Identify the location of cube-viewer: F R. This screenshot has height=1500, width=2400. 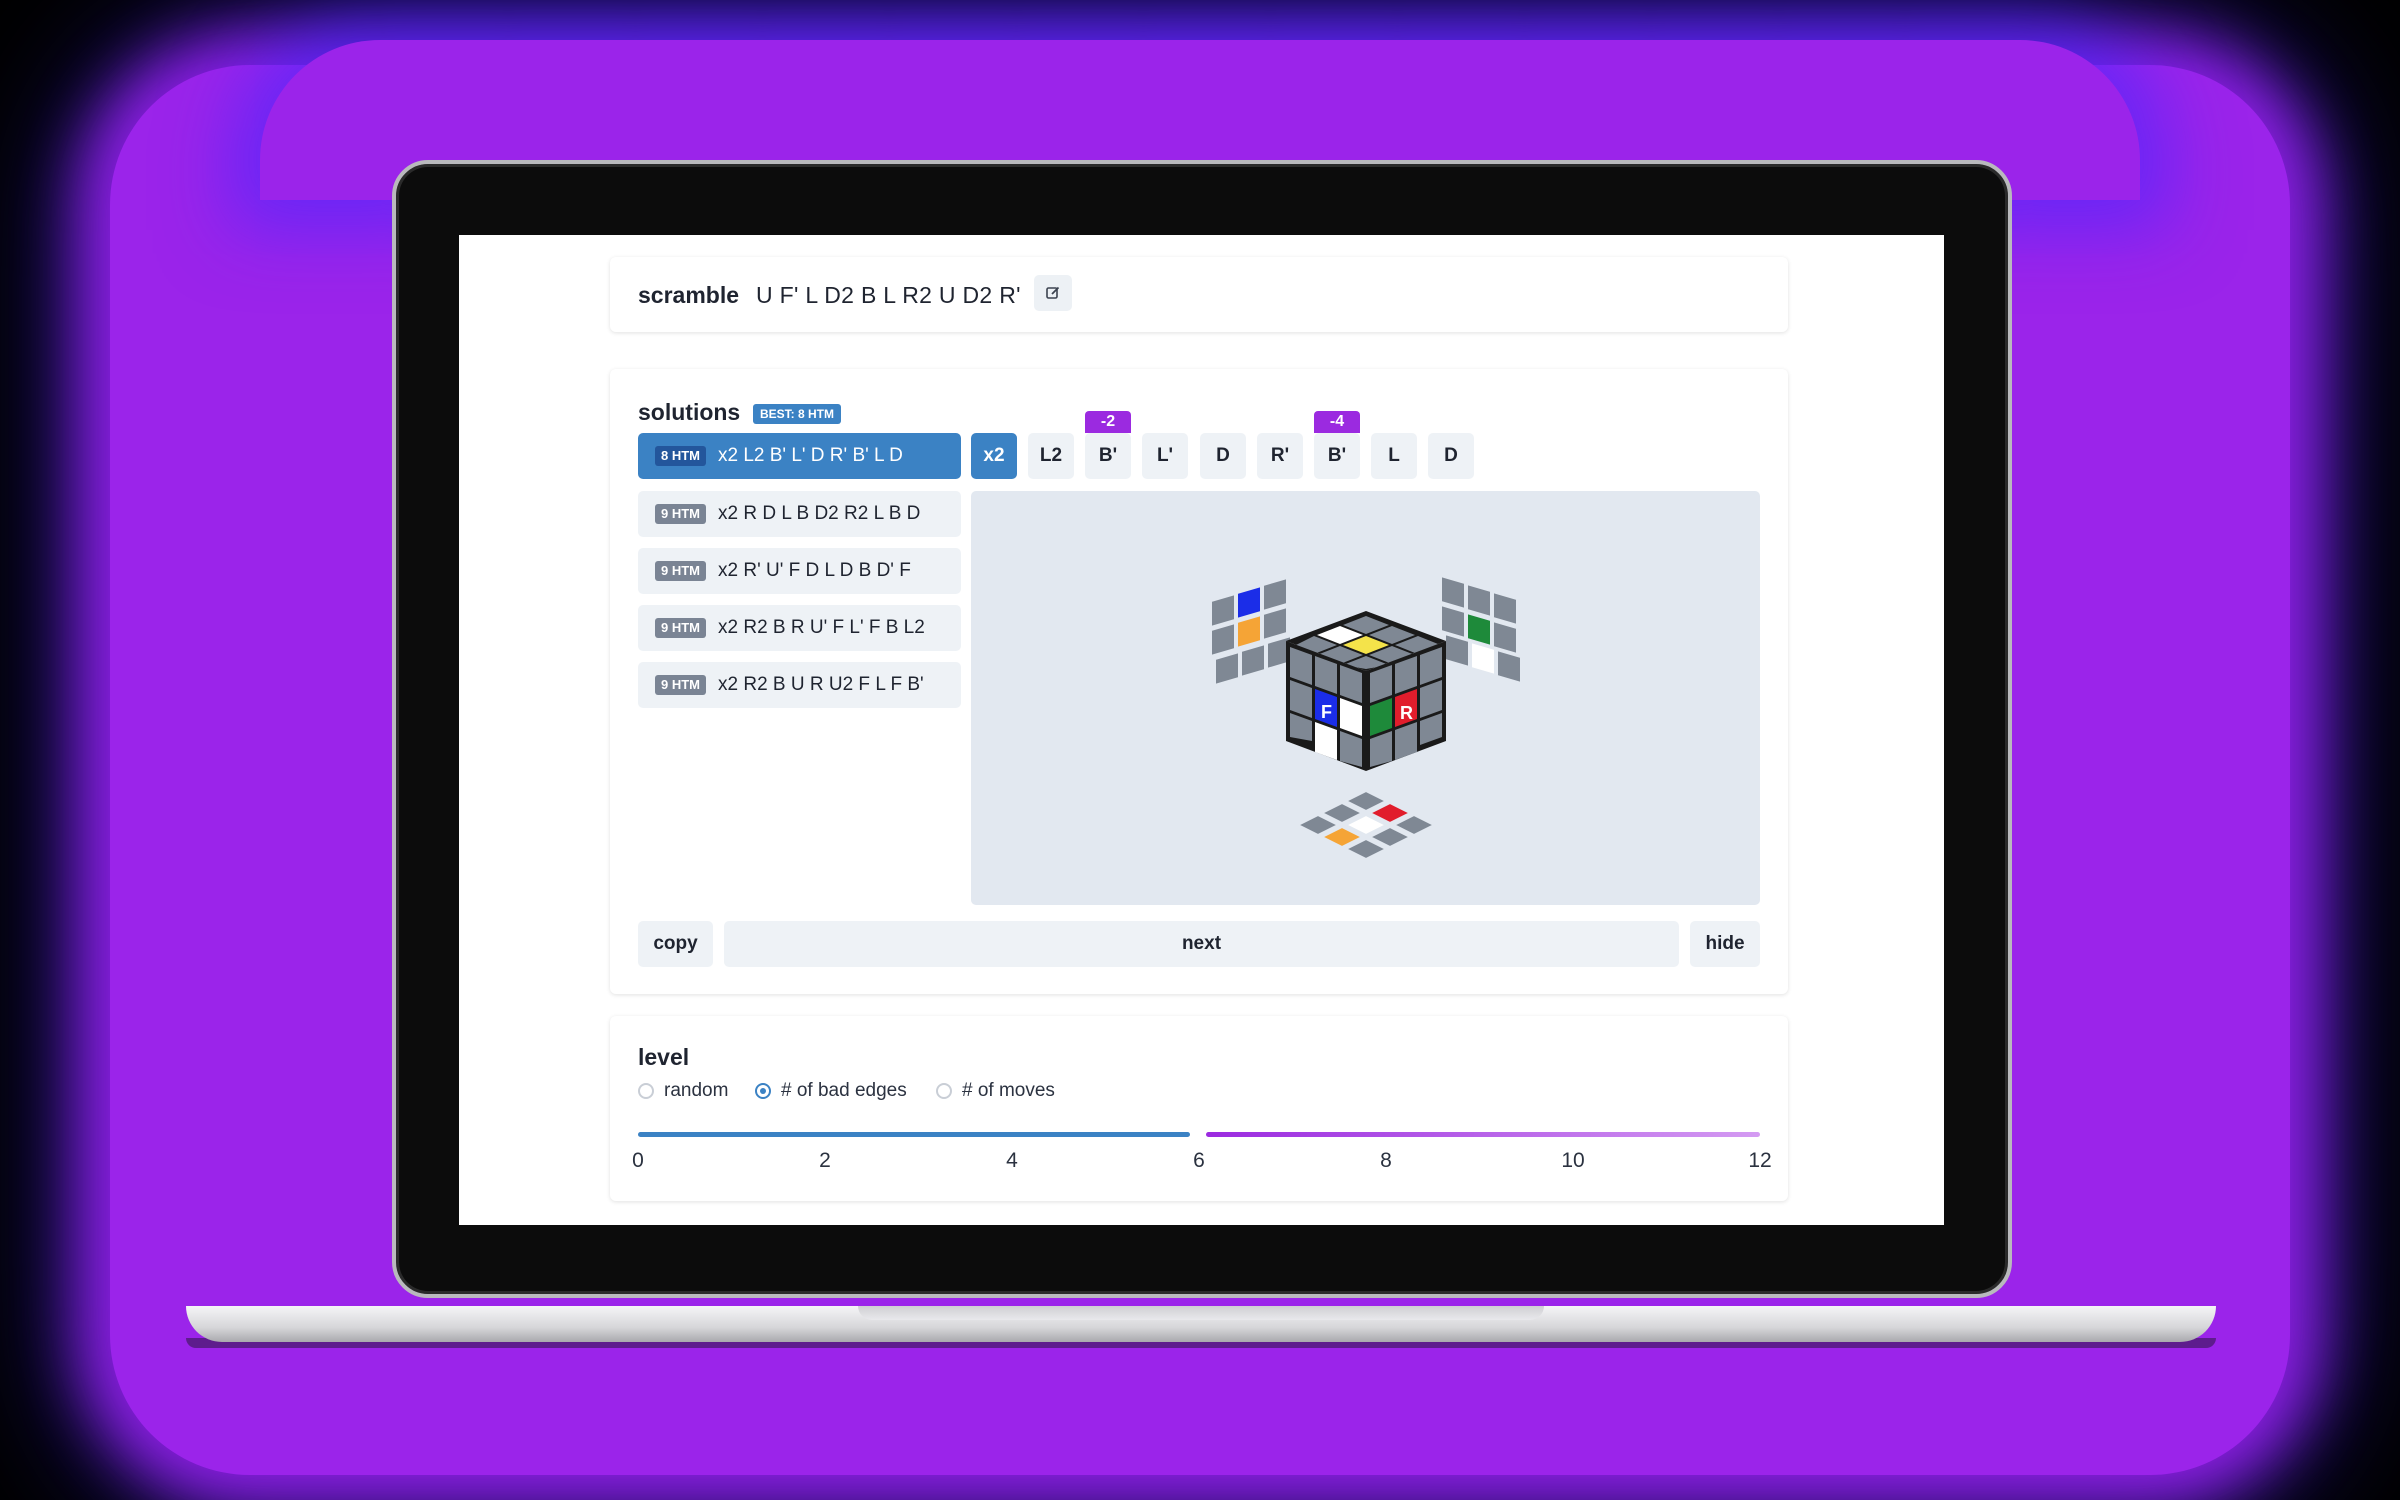
(1365, 698).